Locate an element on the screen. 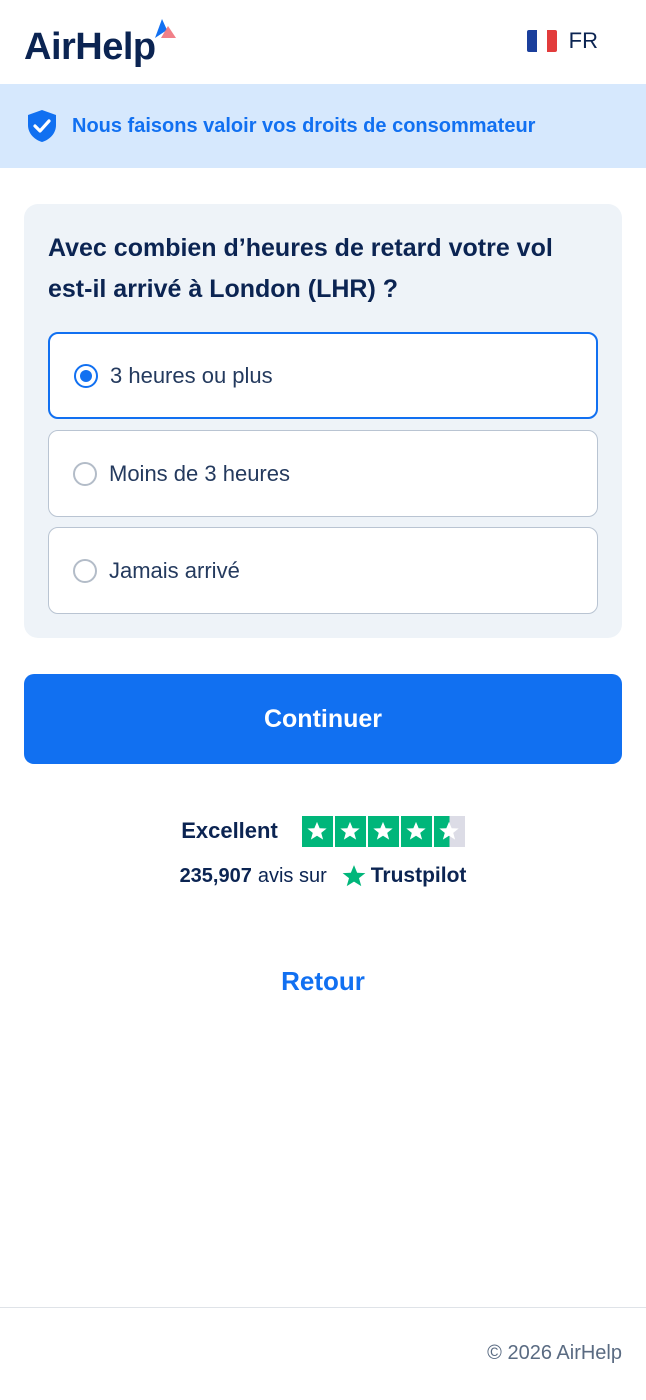 The height and width of the screenshot is (1400, 646). trustpilot-stars is located at coordinates (383, 831).